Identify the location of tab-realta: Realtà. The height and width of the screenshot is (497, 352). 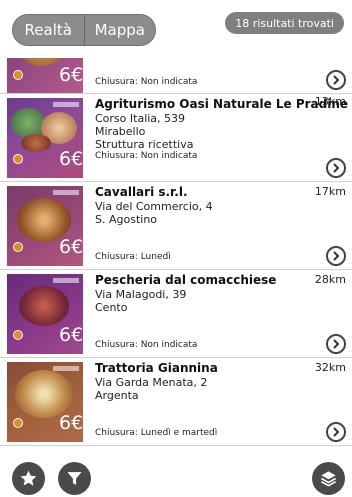
(48, 30).